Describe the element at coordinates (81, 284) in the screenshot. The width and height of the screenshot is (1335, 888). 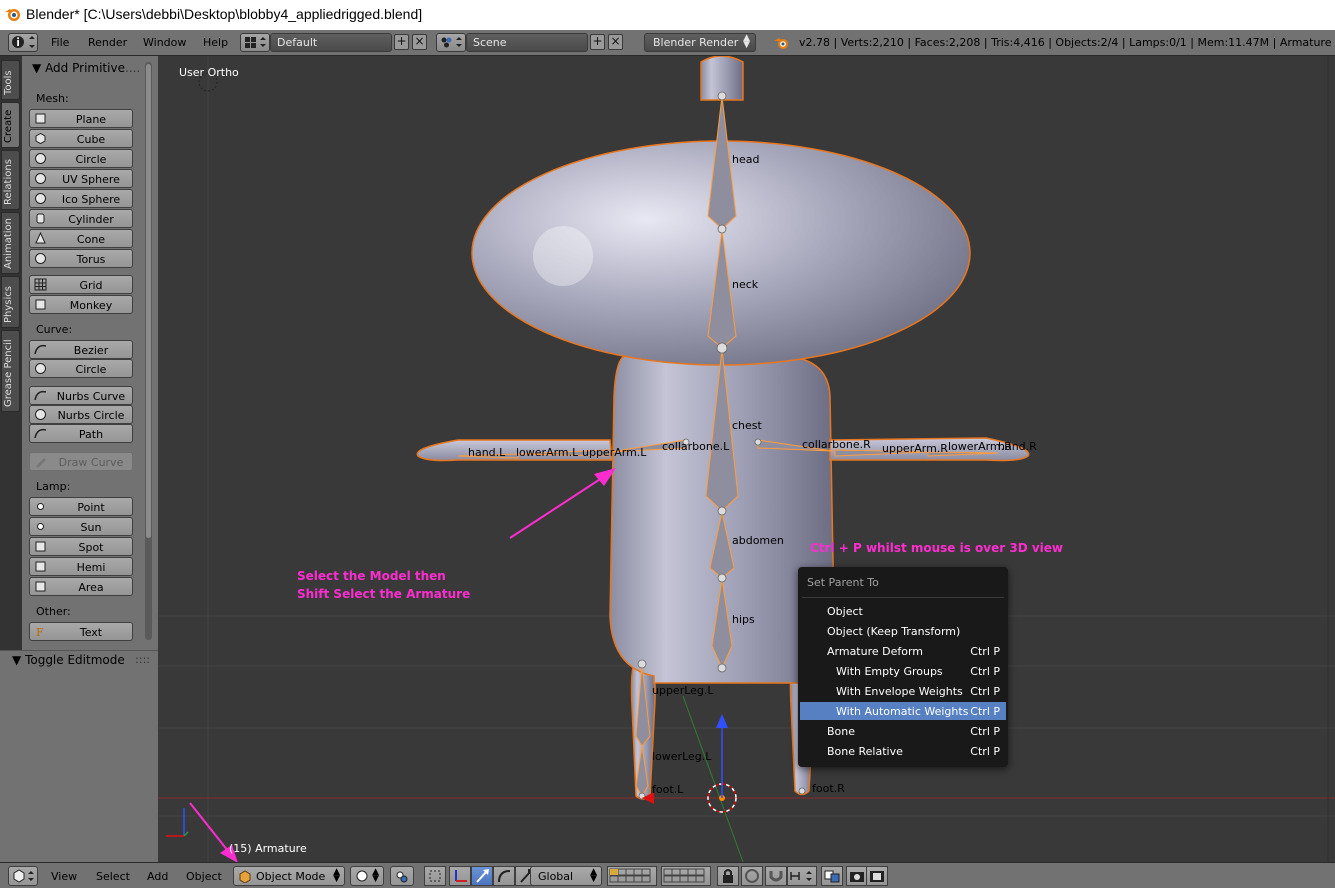
I see `add-grid-button: Grid` at that location.